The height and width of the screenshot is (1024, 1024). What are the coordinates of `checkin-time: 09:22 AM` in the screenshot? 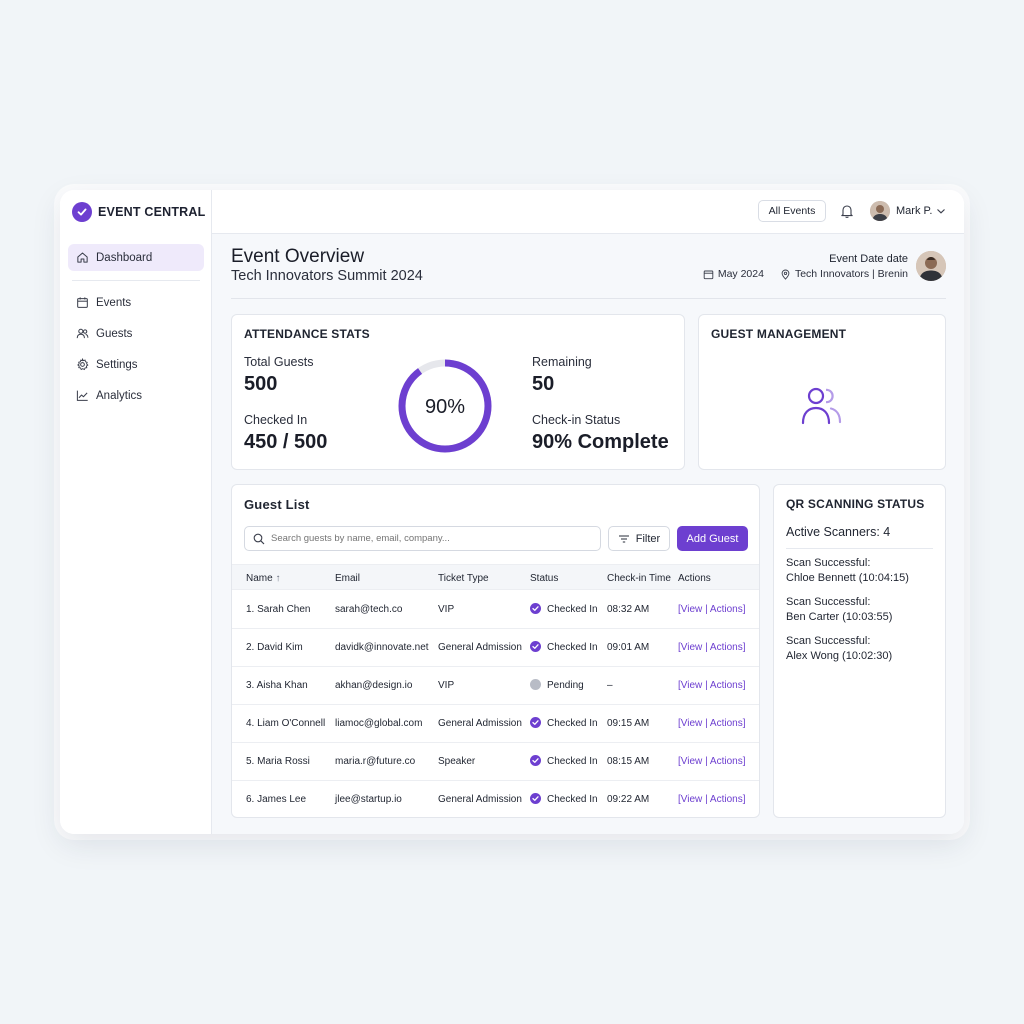 It's located at (628, 799).